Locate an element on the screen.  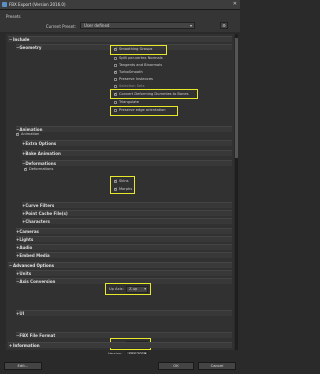
section-fbx-file-format-label: FBX File Format is located at coordinates (37, 335).